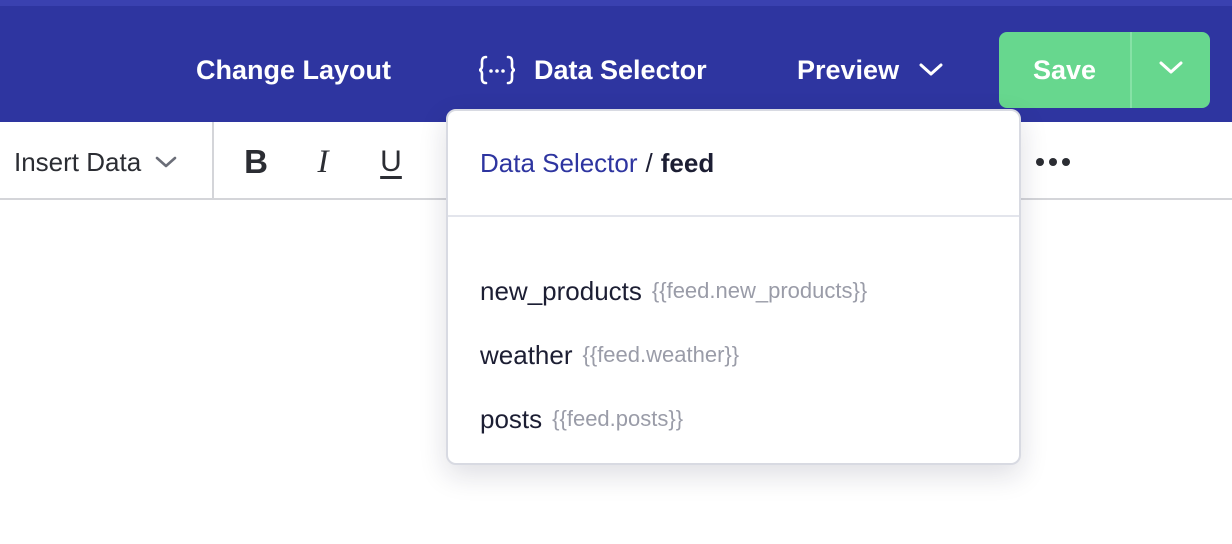 Image resolution: width=1232 pixels, height=544 pixels. What do you see at coordinates (78, 161) in the screenshot?
I see `insert-data-label: Insert Data` at bounding box center [78, 161].